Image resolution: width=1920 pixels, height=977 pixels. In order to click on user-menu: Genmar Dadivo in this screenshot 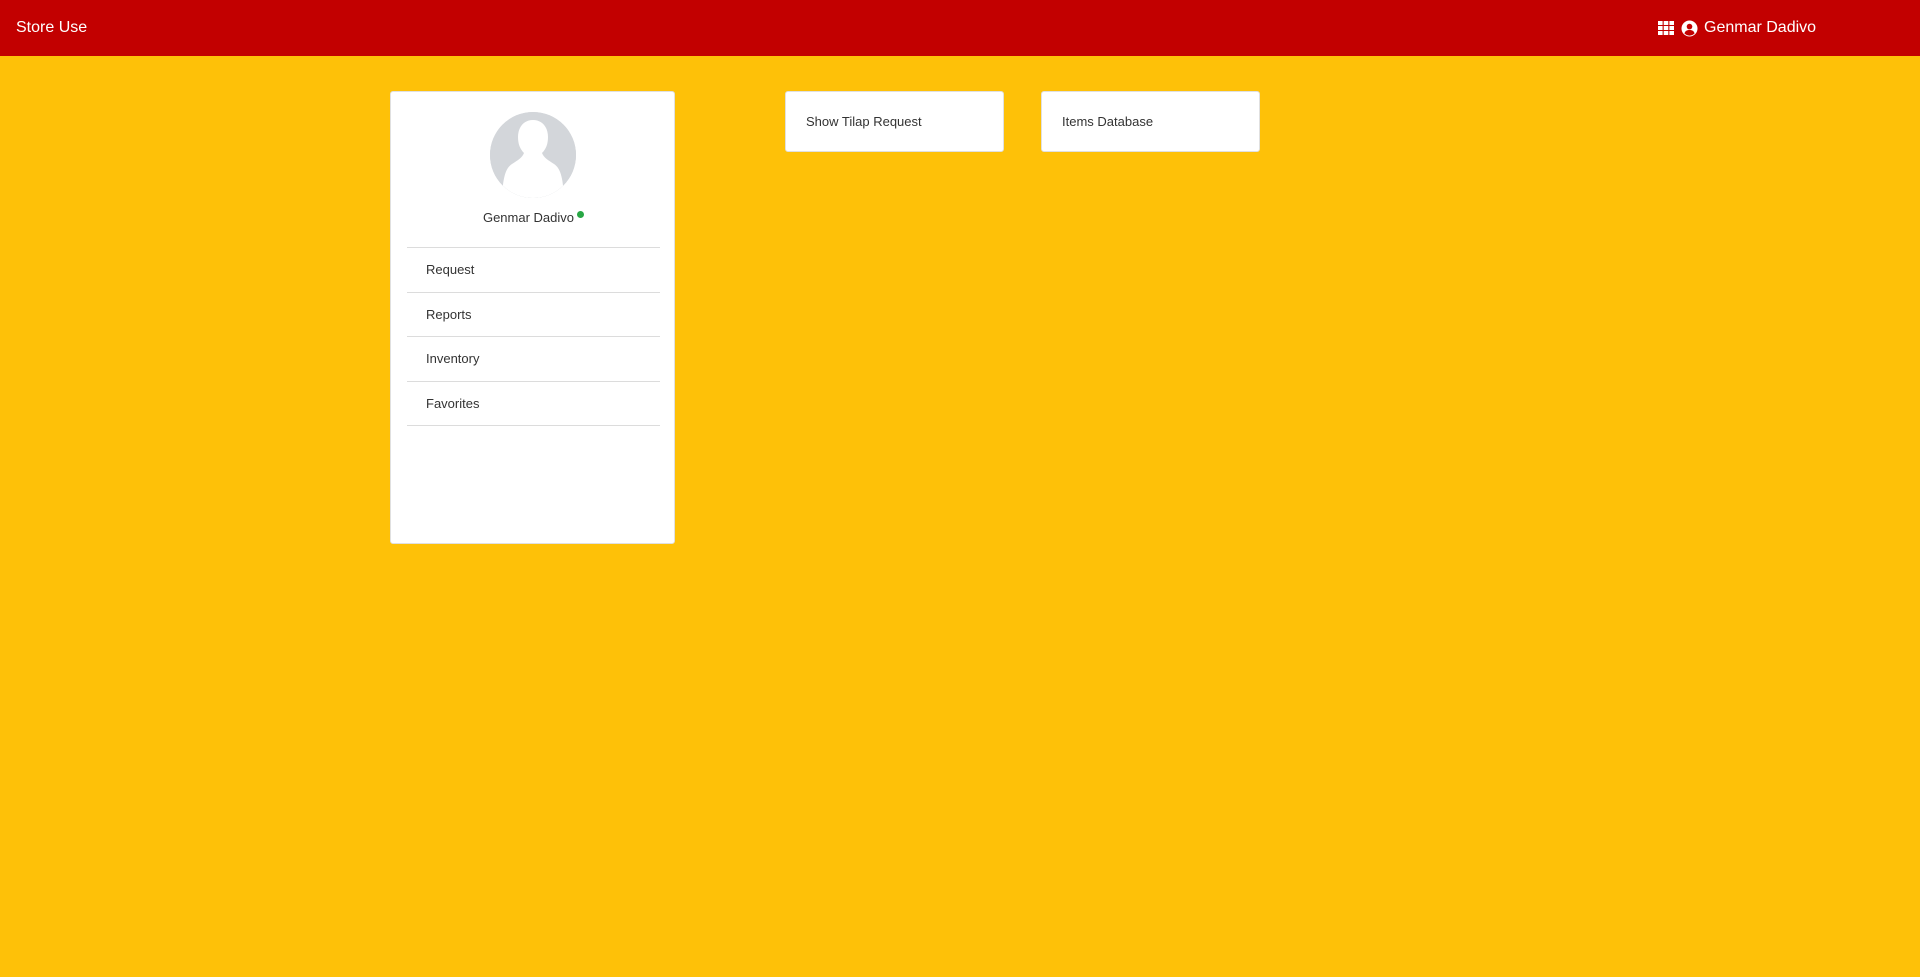, I will do `click(1748, 28)`.